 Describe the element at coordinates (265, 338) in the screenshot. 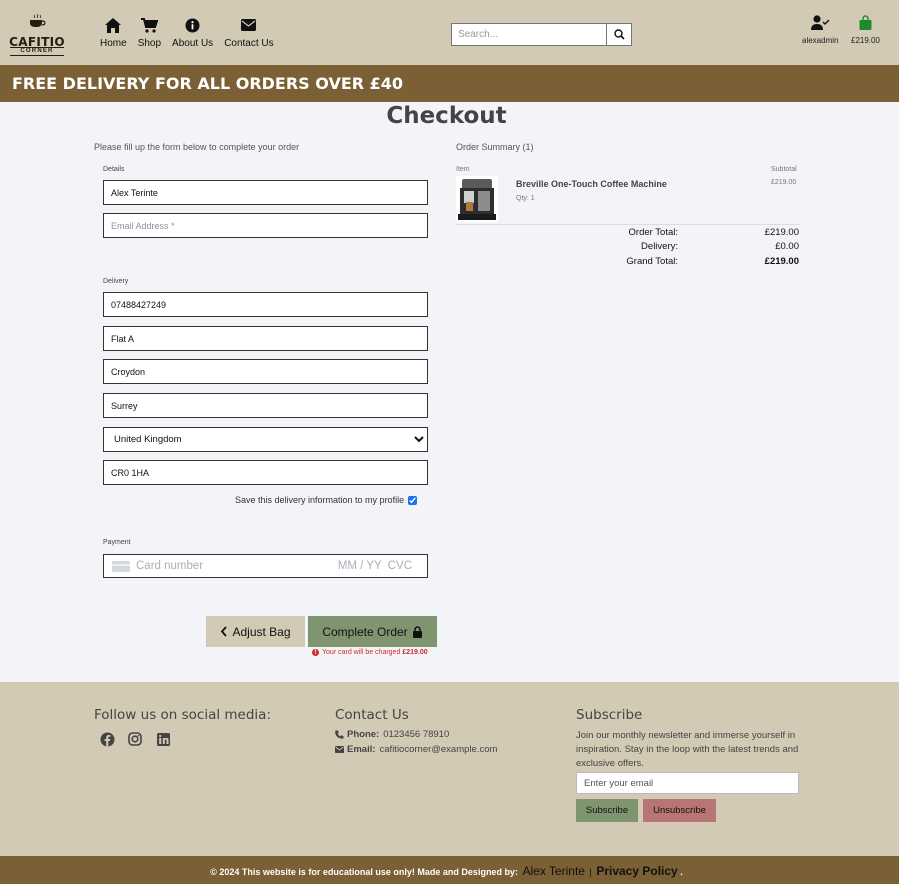

I see `street-address-input` at that location.